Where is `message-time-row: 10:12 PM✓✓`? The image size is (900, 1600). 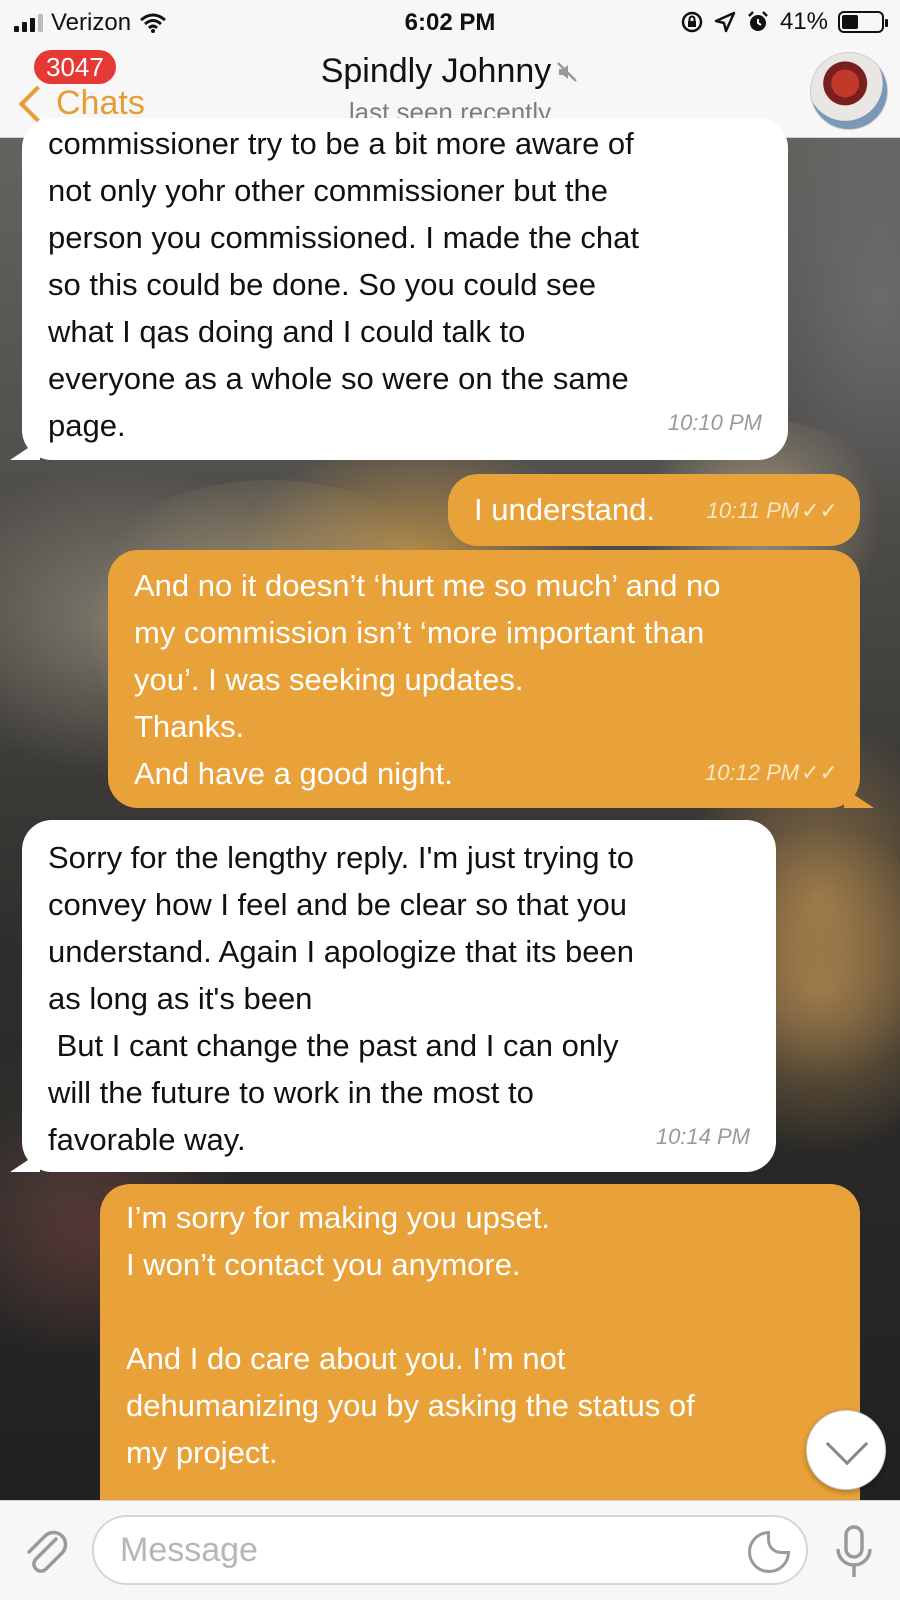
message-time-row: 10:12 PM✓✓ is located at coordinates (771, 772).